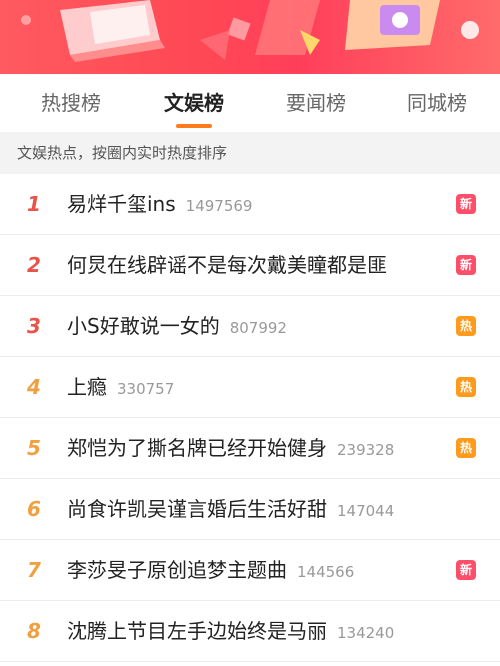 The width and height of the screenshot is (500, 666). I want to click on item-text: 沈腾上节目左手边始终是马丽 134240, so click(230, 631).